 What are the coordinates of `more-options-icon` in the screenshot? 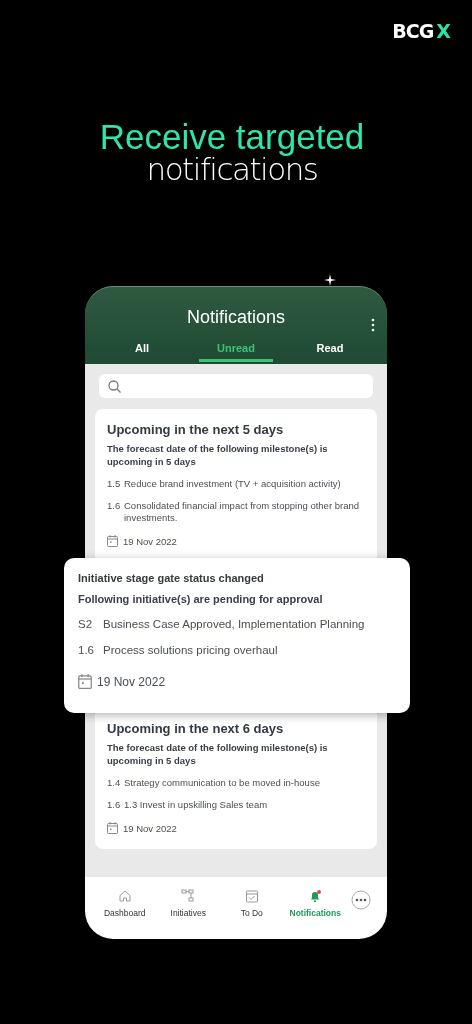 It's located at (373, 325).